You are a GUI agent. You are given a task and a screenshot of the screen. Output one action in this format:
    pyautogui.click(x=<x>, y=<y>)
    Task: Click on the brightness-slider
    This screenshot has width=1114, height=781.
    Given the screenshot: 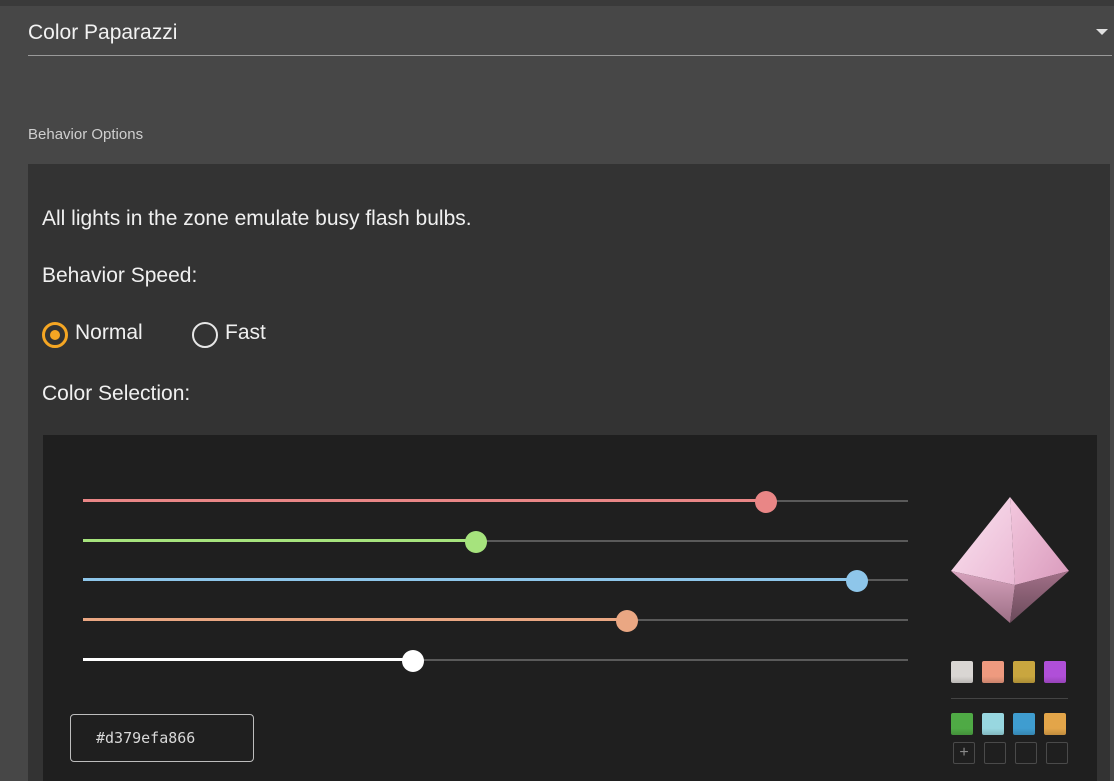 What is the action you would take?
    pyautogui.click(x=495, y=661)
    